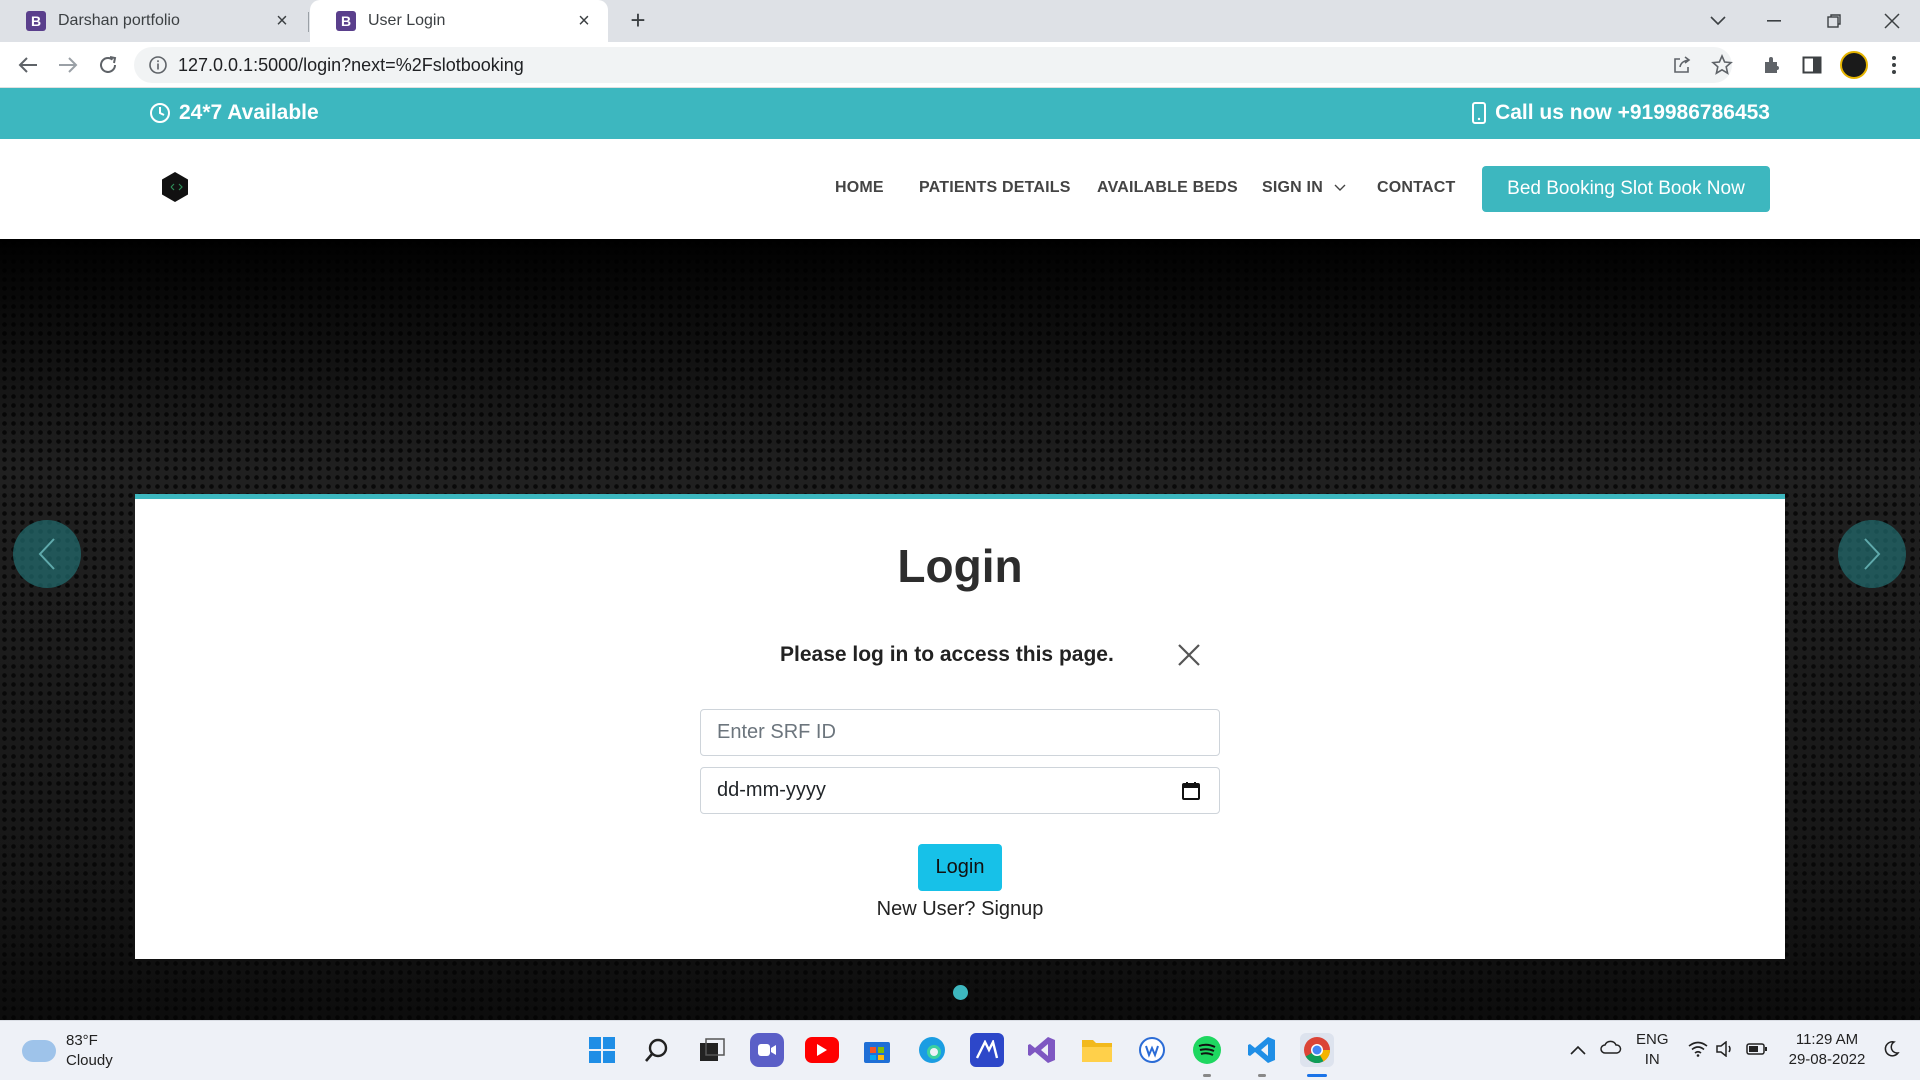  What do you see at coordinates (1827, 1059) in the screenshot?
I see `system-date: 29-08-2022` at bounding box center [1827, 1059].